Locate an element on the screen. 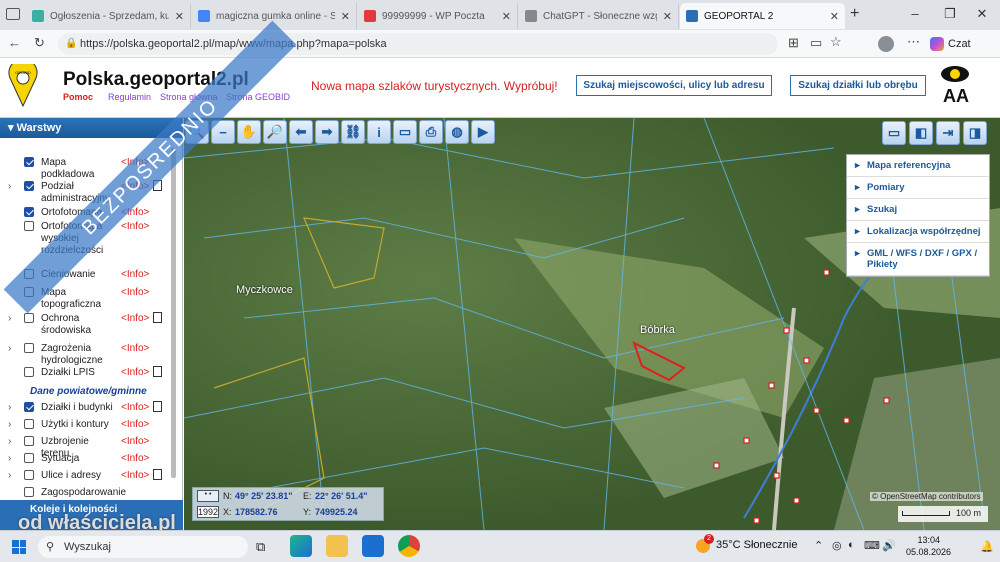 This screenshot has height=562, width=1000. pan-hand-icon: ✋ is located at coordinates (249, 132).